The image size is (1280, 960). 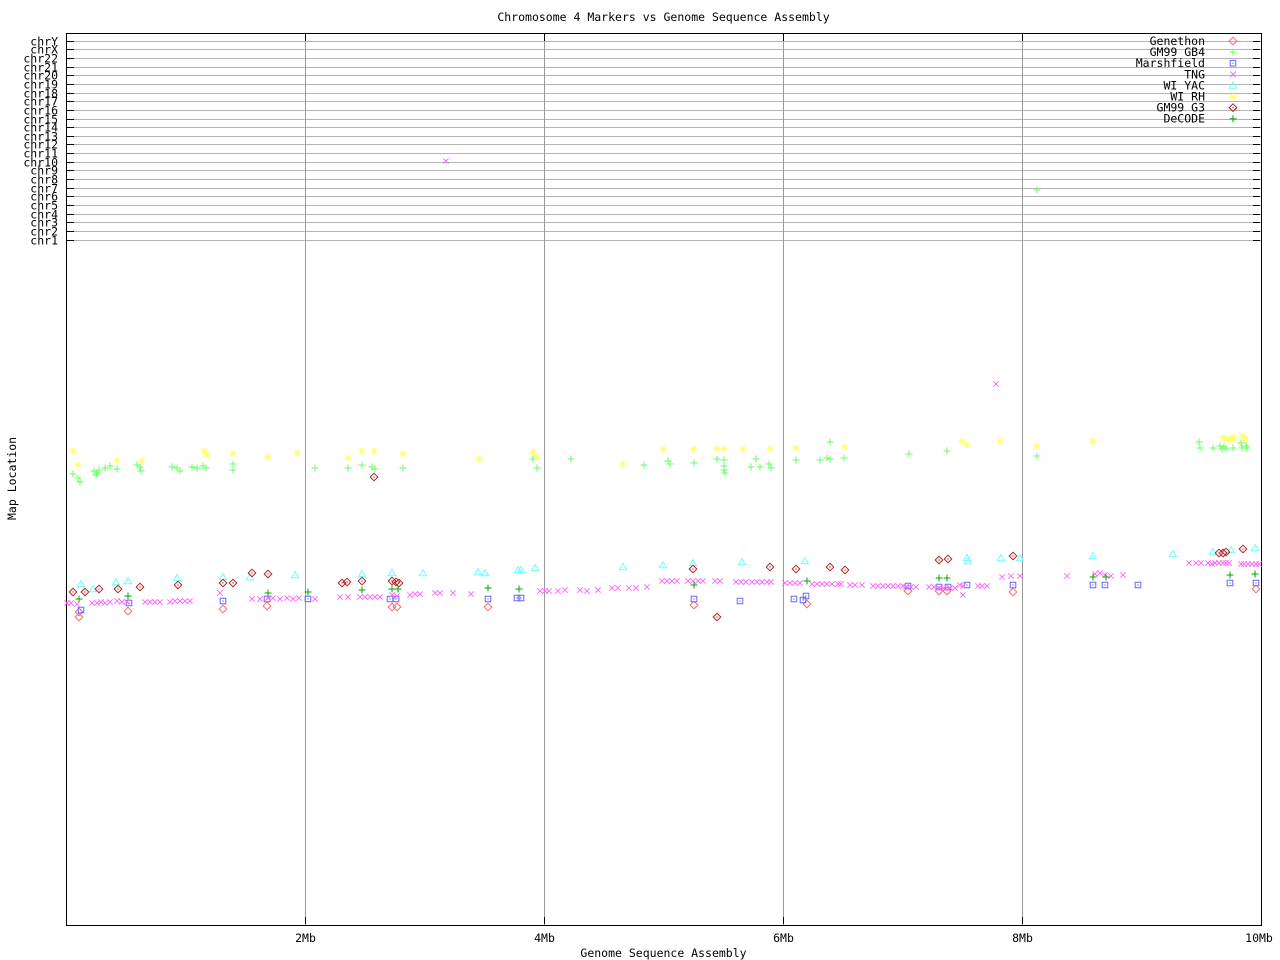 What do you see at coordinates (305, 938) in the screenshot?
I see `x-tick-label-2Mb: 2Mb` at bounding box center [305, 938].